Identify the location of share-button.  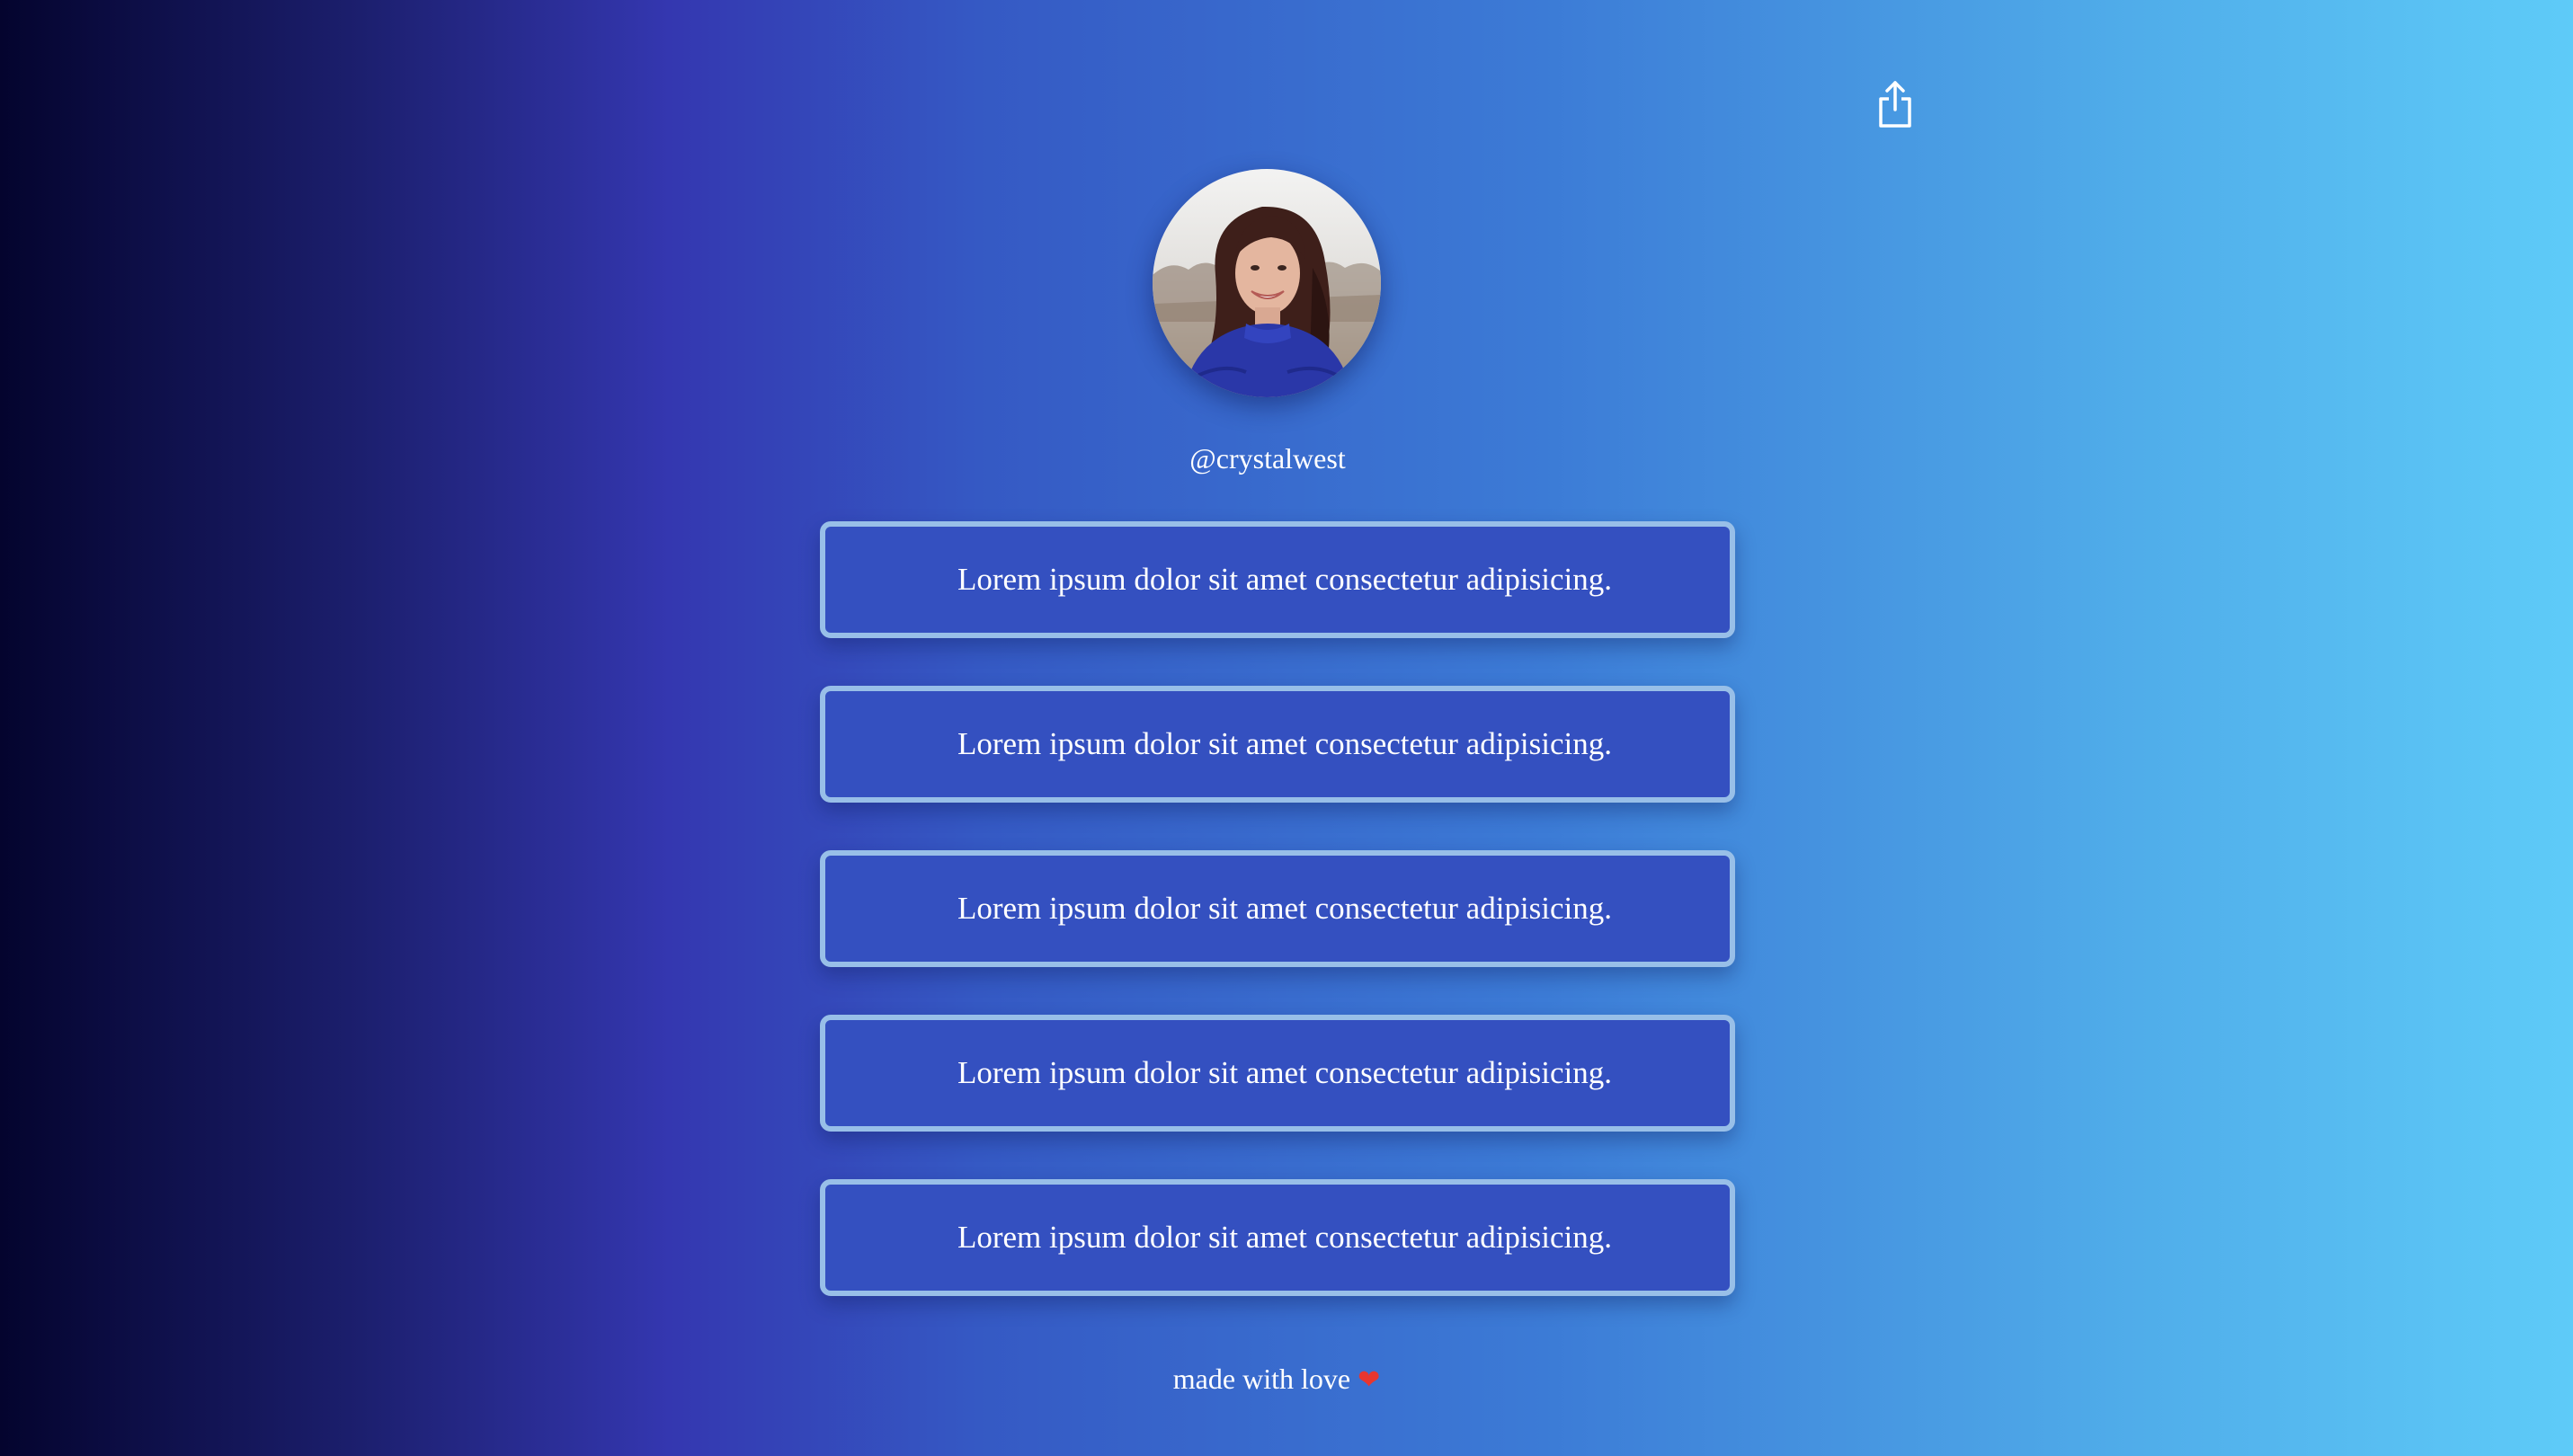
(1895, 104).